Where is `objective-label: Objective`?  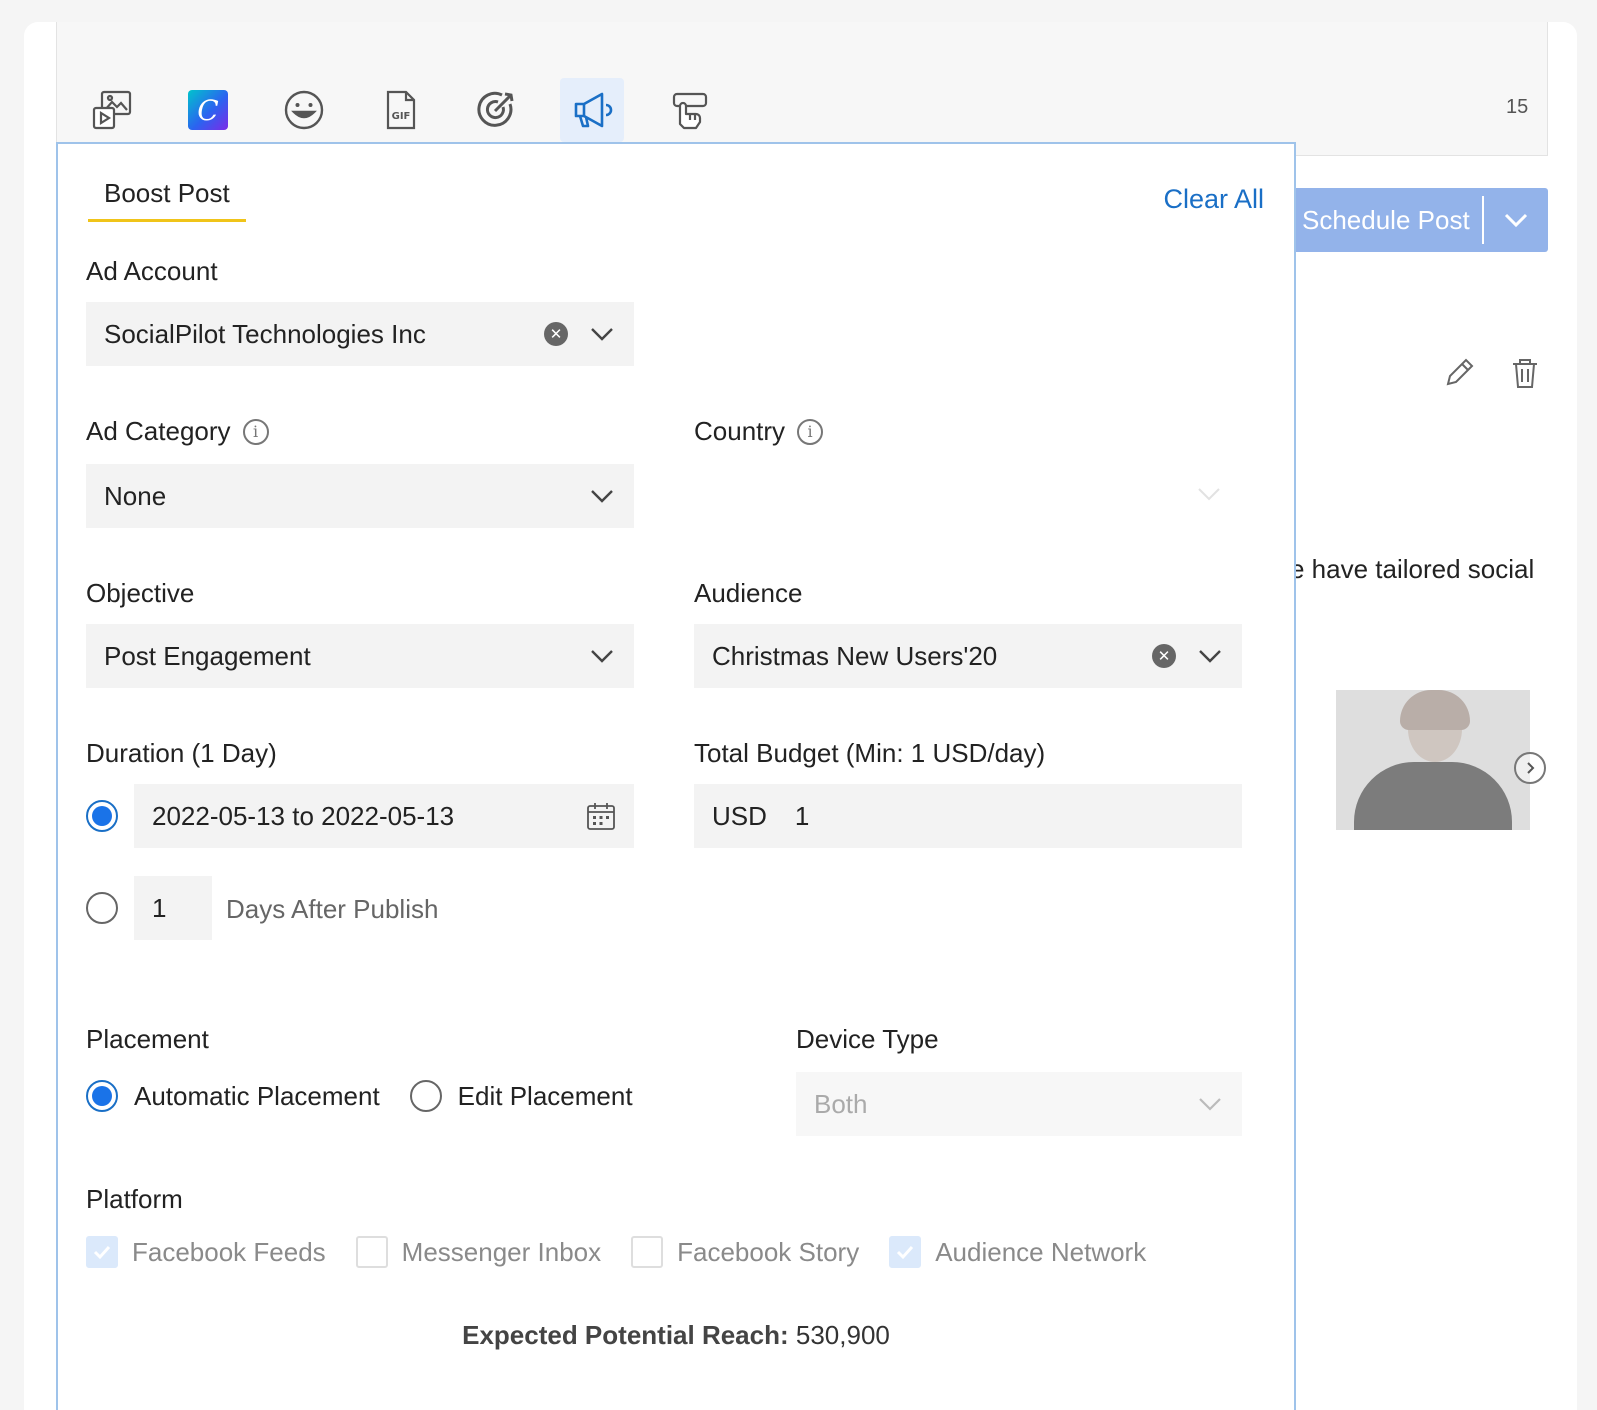
objective-label: Objective is located at coordinates (140, 593).